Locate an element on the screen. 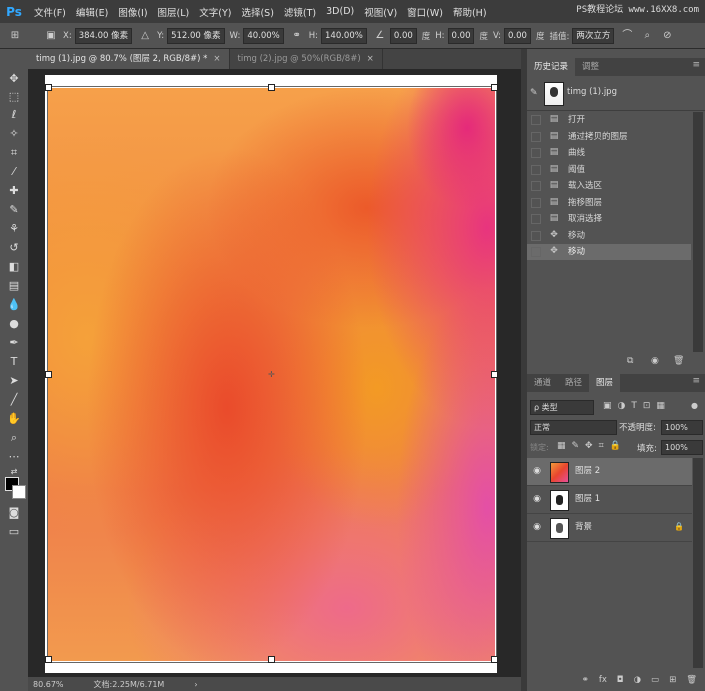 This screenshot has width=705, height=691. h-field: 140.00% is located at coordinates (344, 35).